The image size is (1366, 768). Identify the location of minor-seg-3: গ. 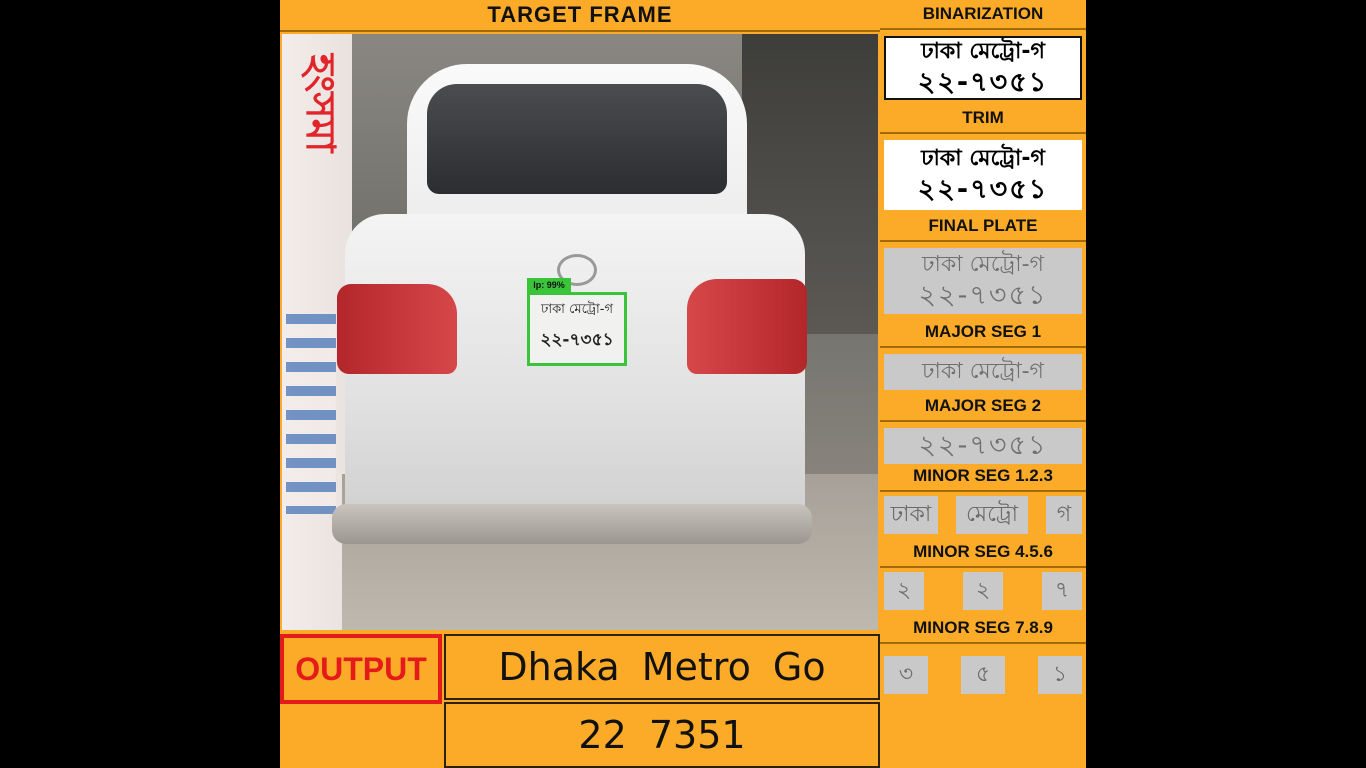
(1064, 515).